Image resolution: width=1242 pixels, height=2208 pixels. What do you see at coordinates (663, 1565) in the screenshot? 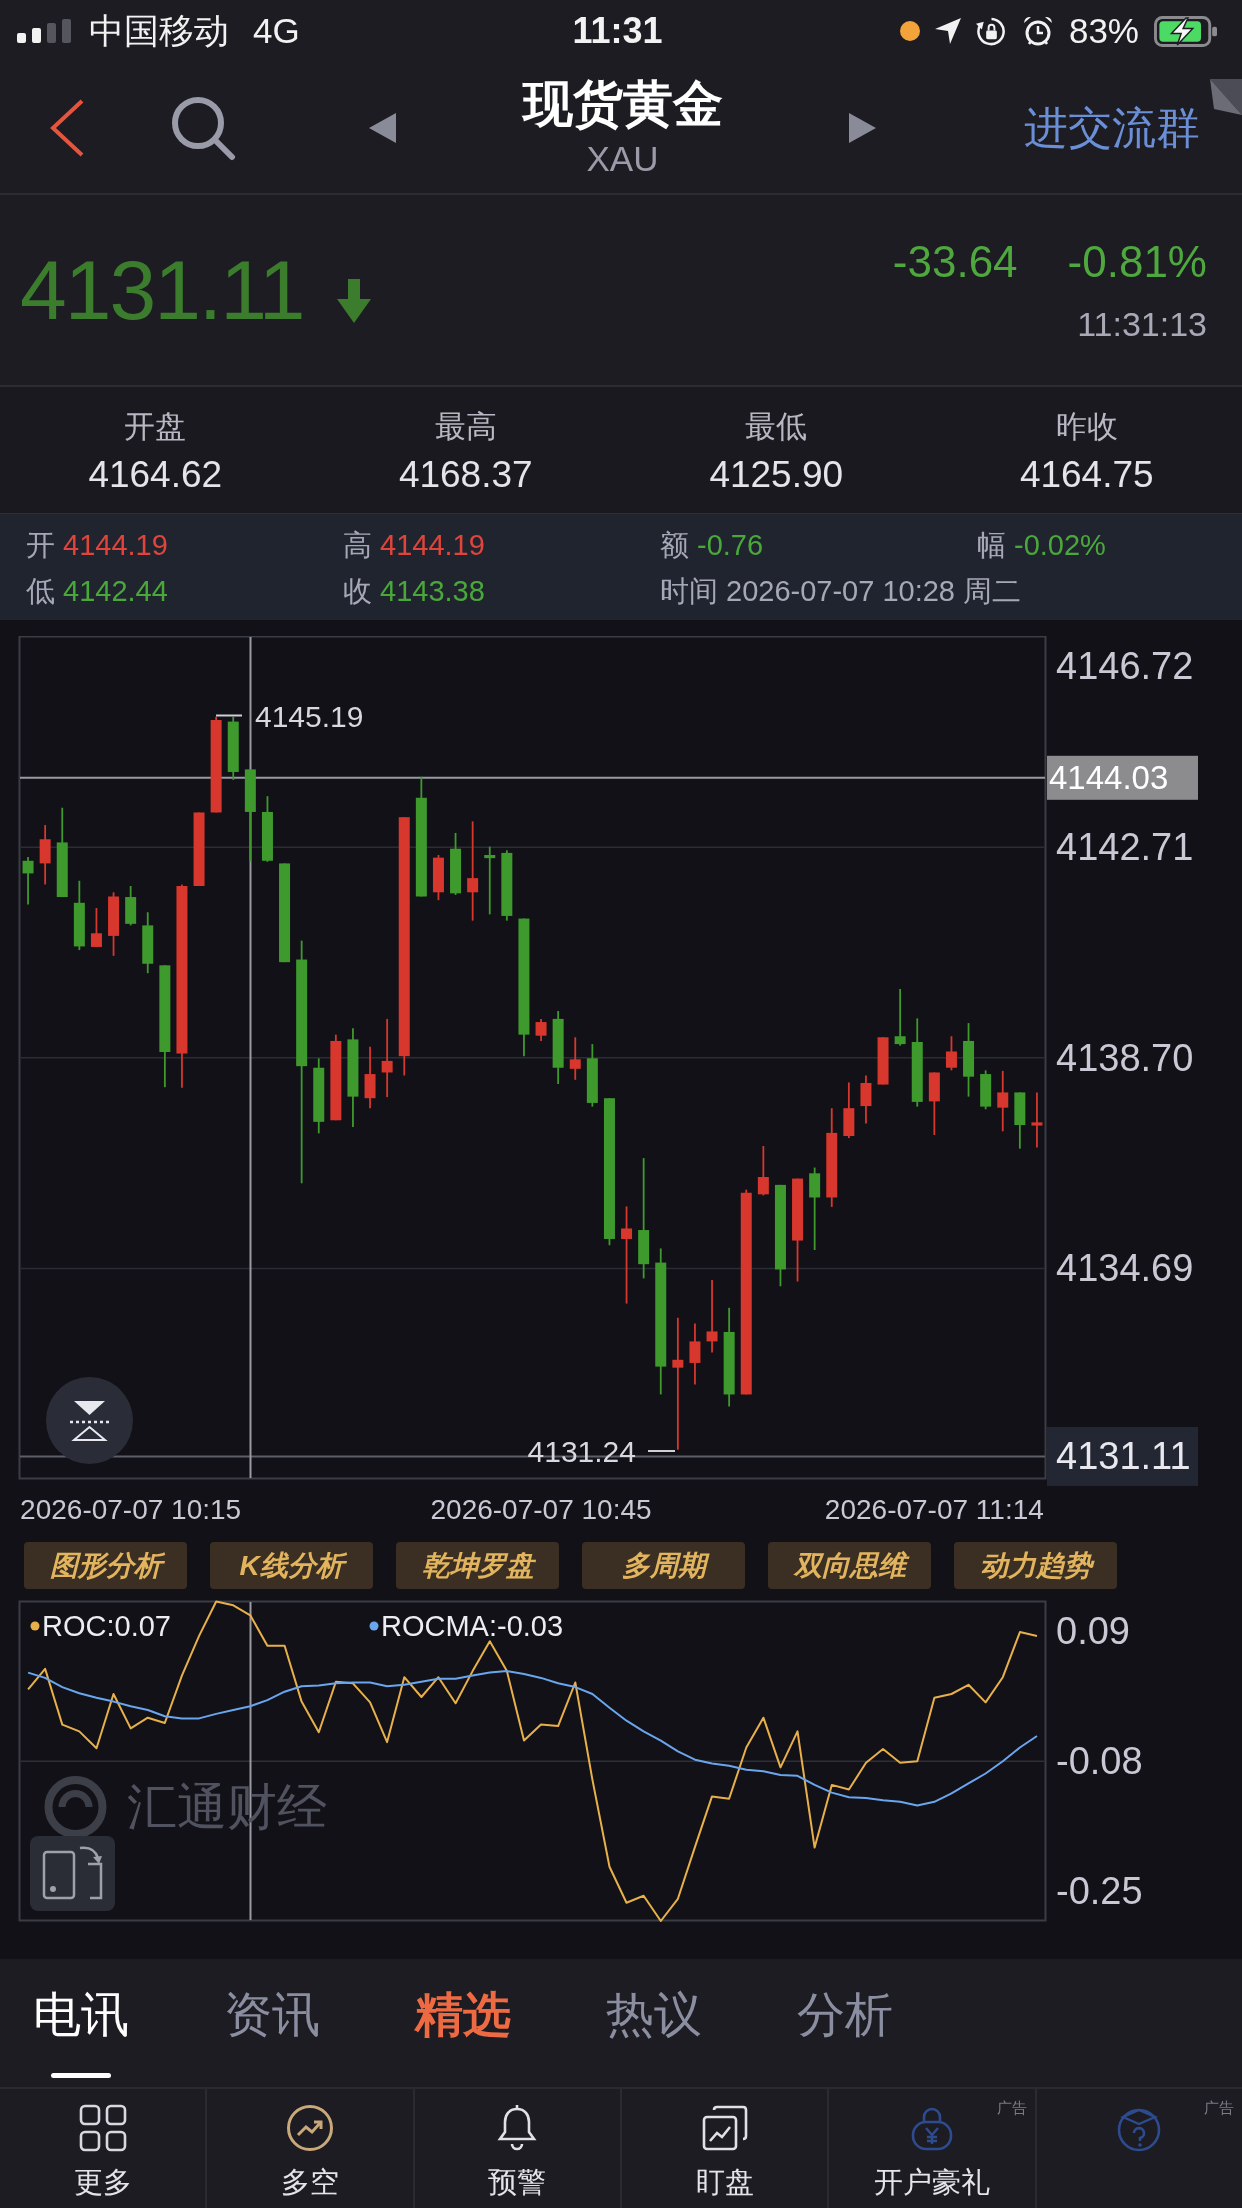
I see `analysis-tool-button: 多周期` at bounding box center [663, 1565].